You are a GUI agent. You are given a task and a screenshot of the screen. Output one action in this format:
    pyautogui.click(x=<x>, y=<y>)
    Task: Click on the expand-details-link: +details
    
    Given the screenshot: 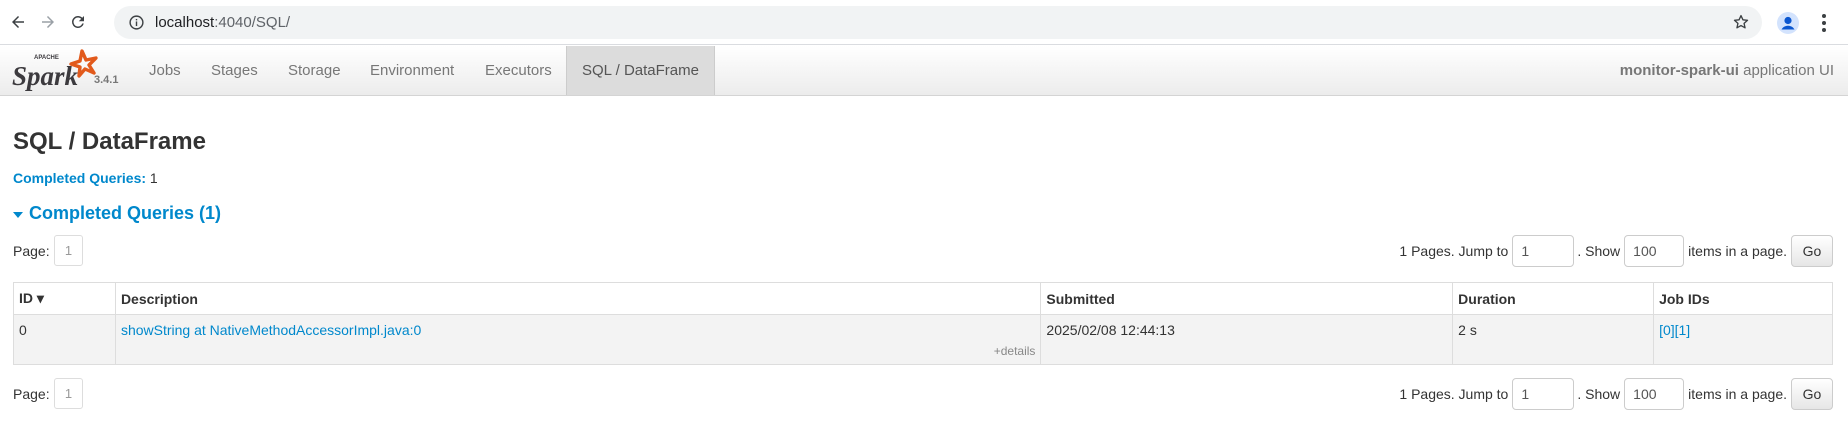 What is the action you would take?
    pyautogui.click(x=578, y=351)
    